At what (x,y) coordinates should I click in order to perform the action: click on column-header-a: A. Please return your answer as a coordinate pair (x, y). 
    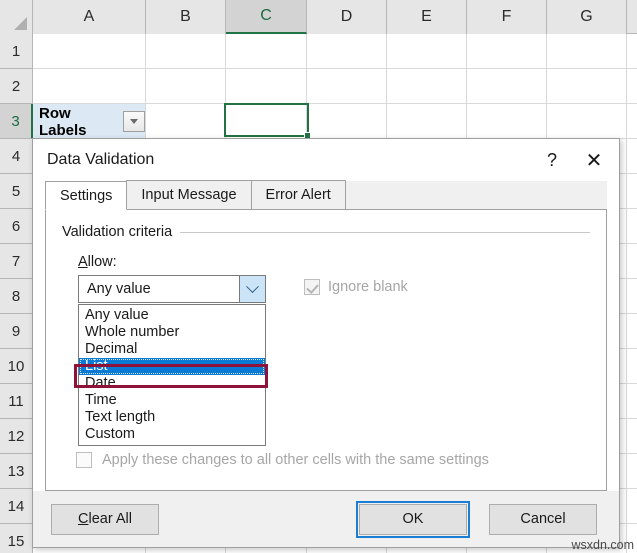
    Looking at the image, I should click on (89, 17).